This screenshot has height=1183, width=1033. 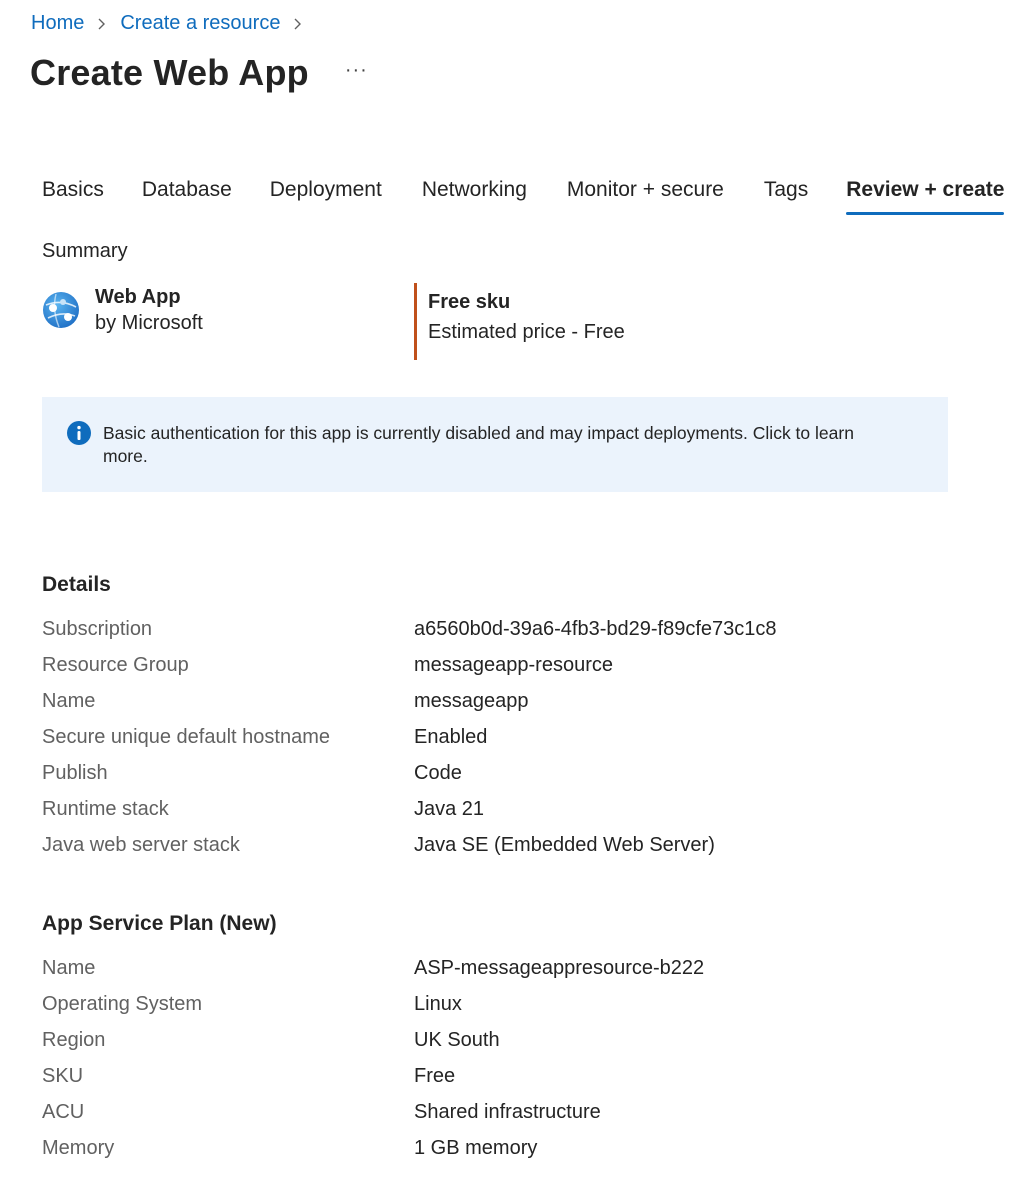 What do you see at coordinates (149, 323) in the screenshot?
I see `product-vendor: by Microsoft` at bounding box center [149, 323].